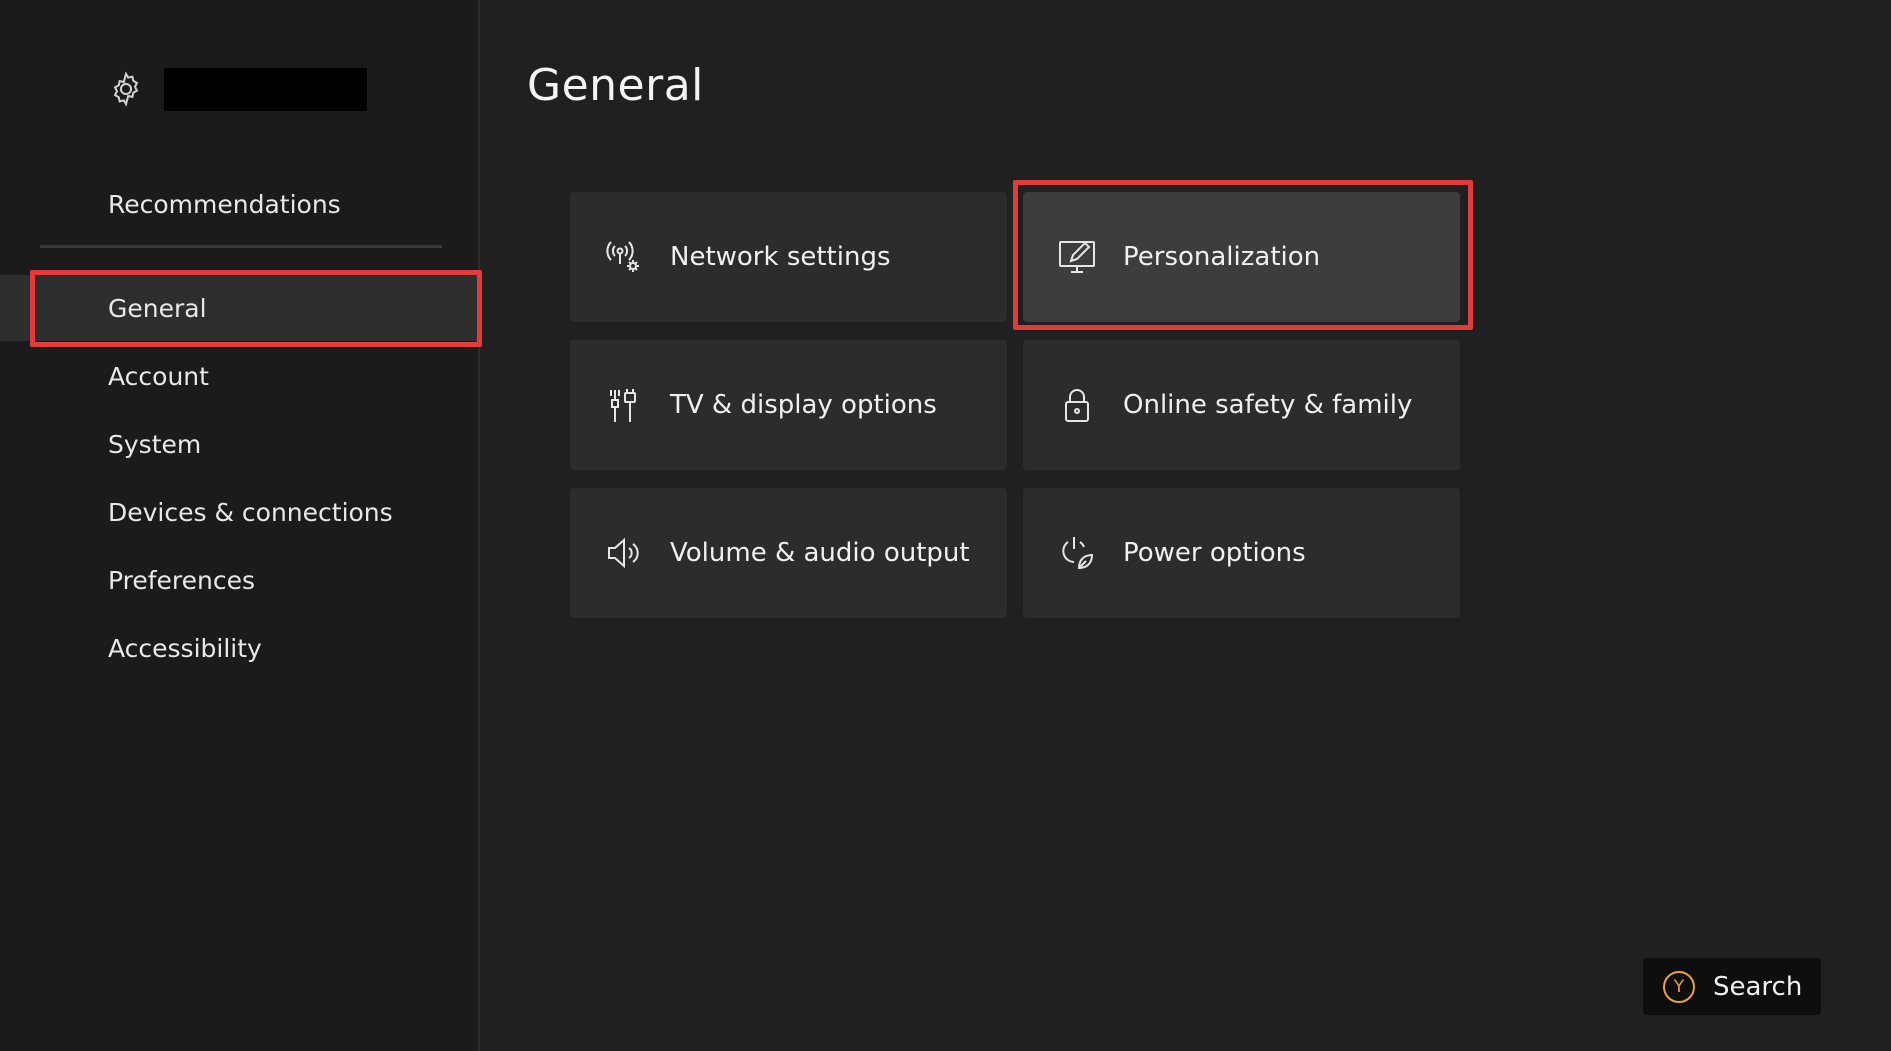  Describe the element at coordinates (624, 405) in the screenshot. I see `tv-display-icon` at that location.